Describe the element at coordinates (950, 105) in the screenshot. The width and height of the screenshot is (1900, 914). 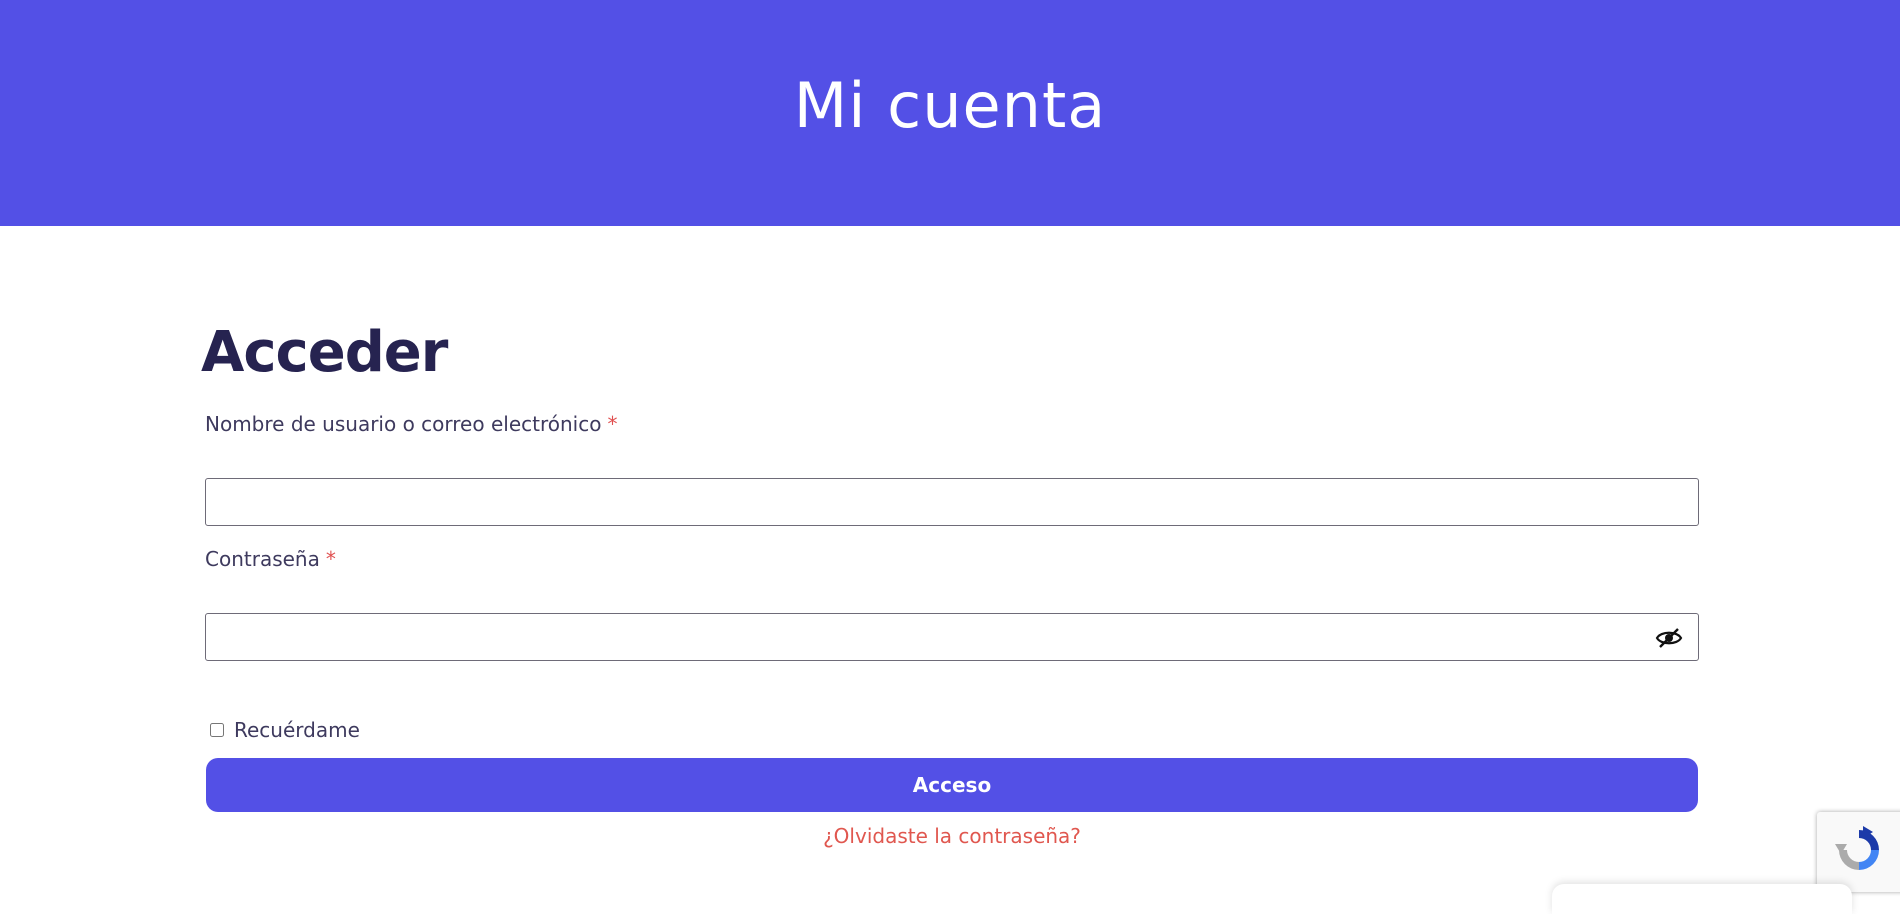
I see `page-title: Mi cuenta` at that location.